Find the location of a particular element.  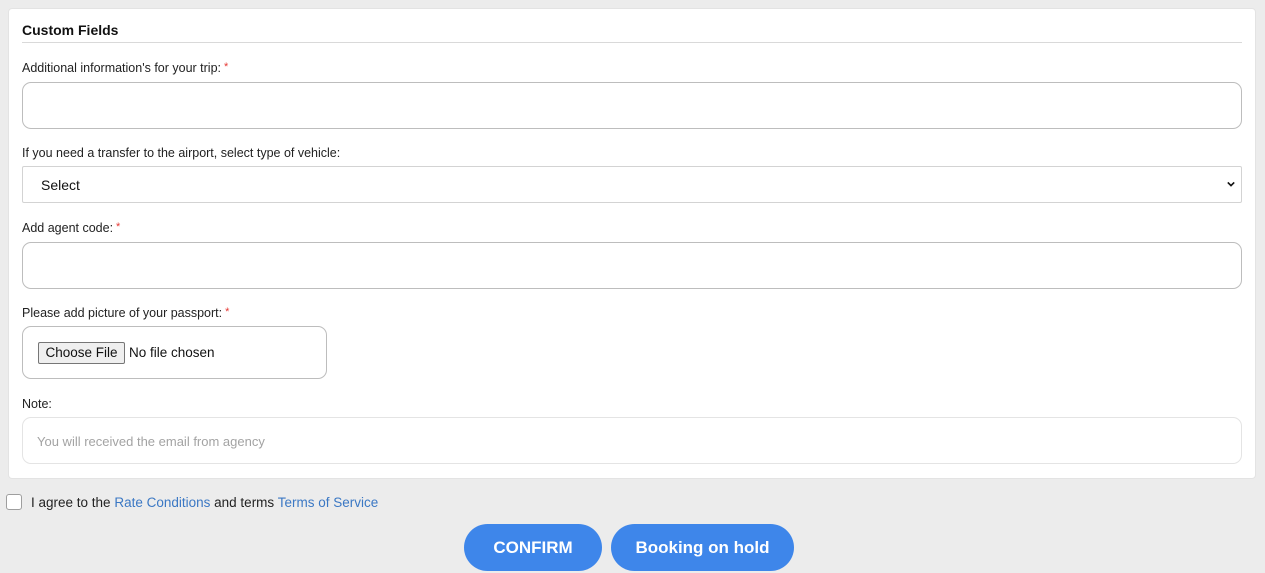

additional-info-label-text: Additional information's for your trip: is located at coordinates (122, 68).